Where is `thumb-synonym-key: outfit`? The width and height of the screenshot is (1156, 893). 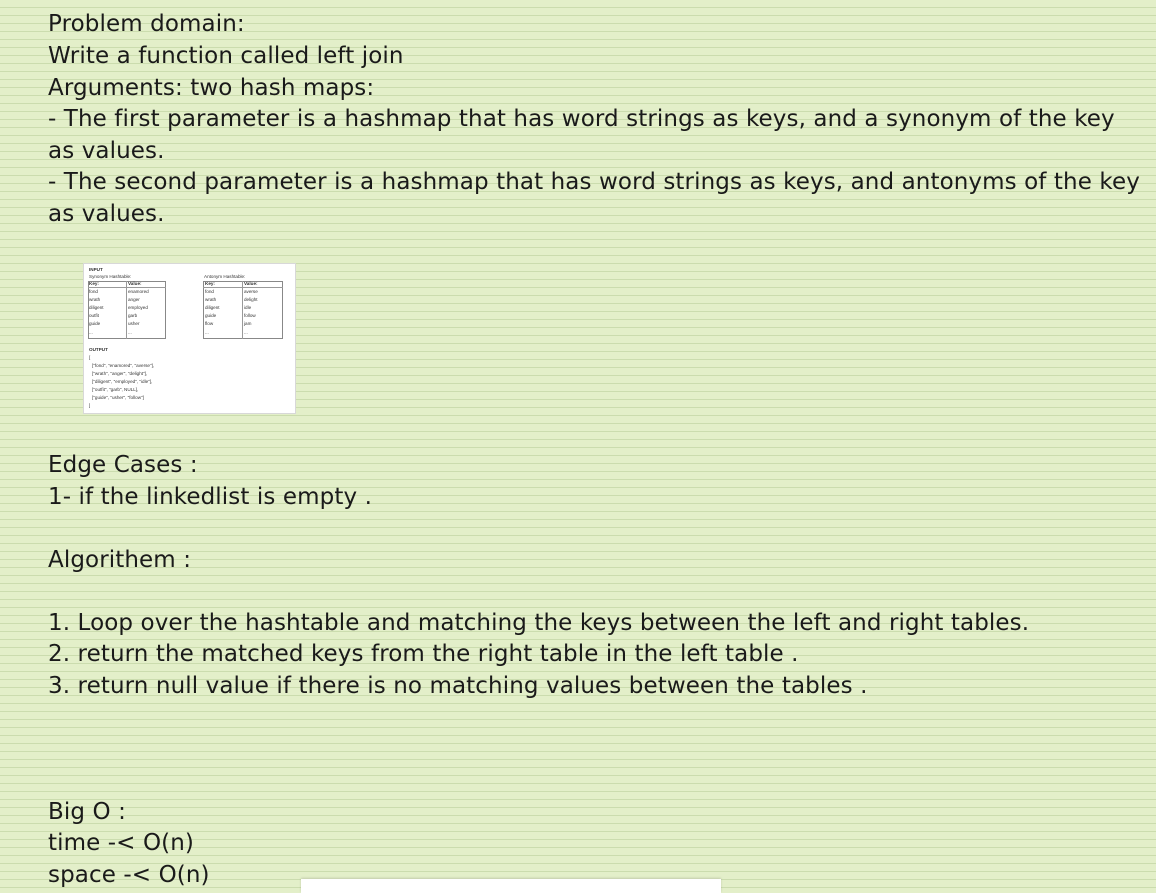
thumb-synonym-key: outfit is located at coordinates (94, 315).